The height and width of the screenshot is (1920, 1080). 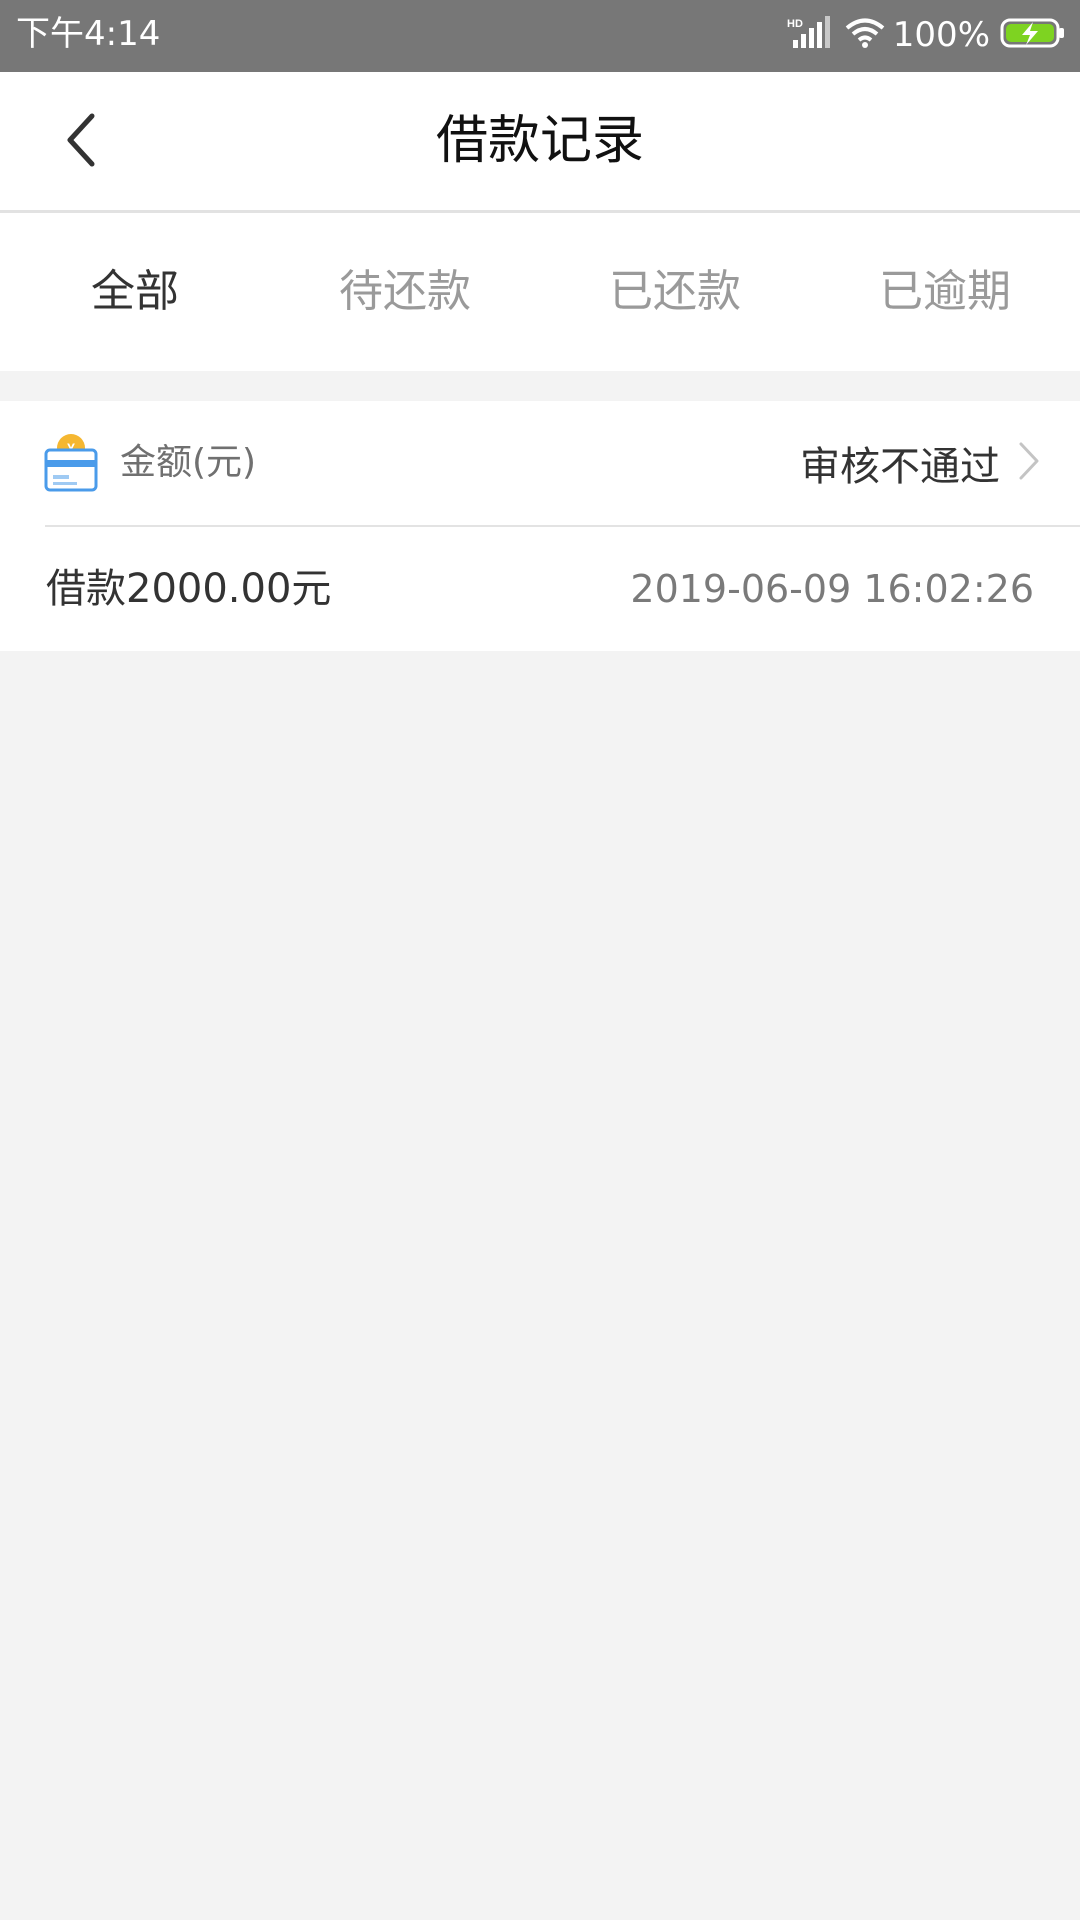 I want to click on status-indicators: HD 100%, so click(x=926, y=35).